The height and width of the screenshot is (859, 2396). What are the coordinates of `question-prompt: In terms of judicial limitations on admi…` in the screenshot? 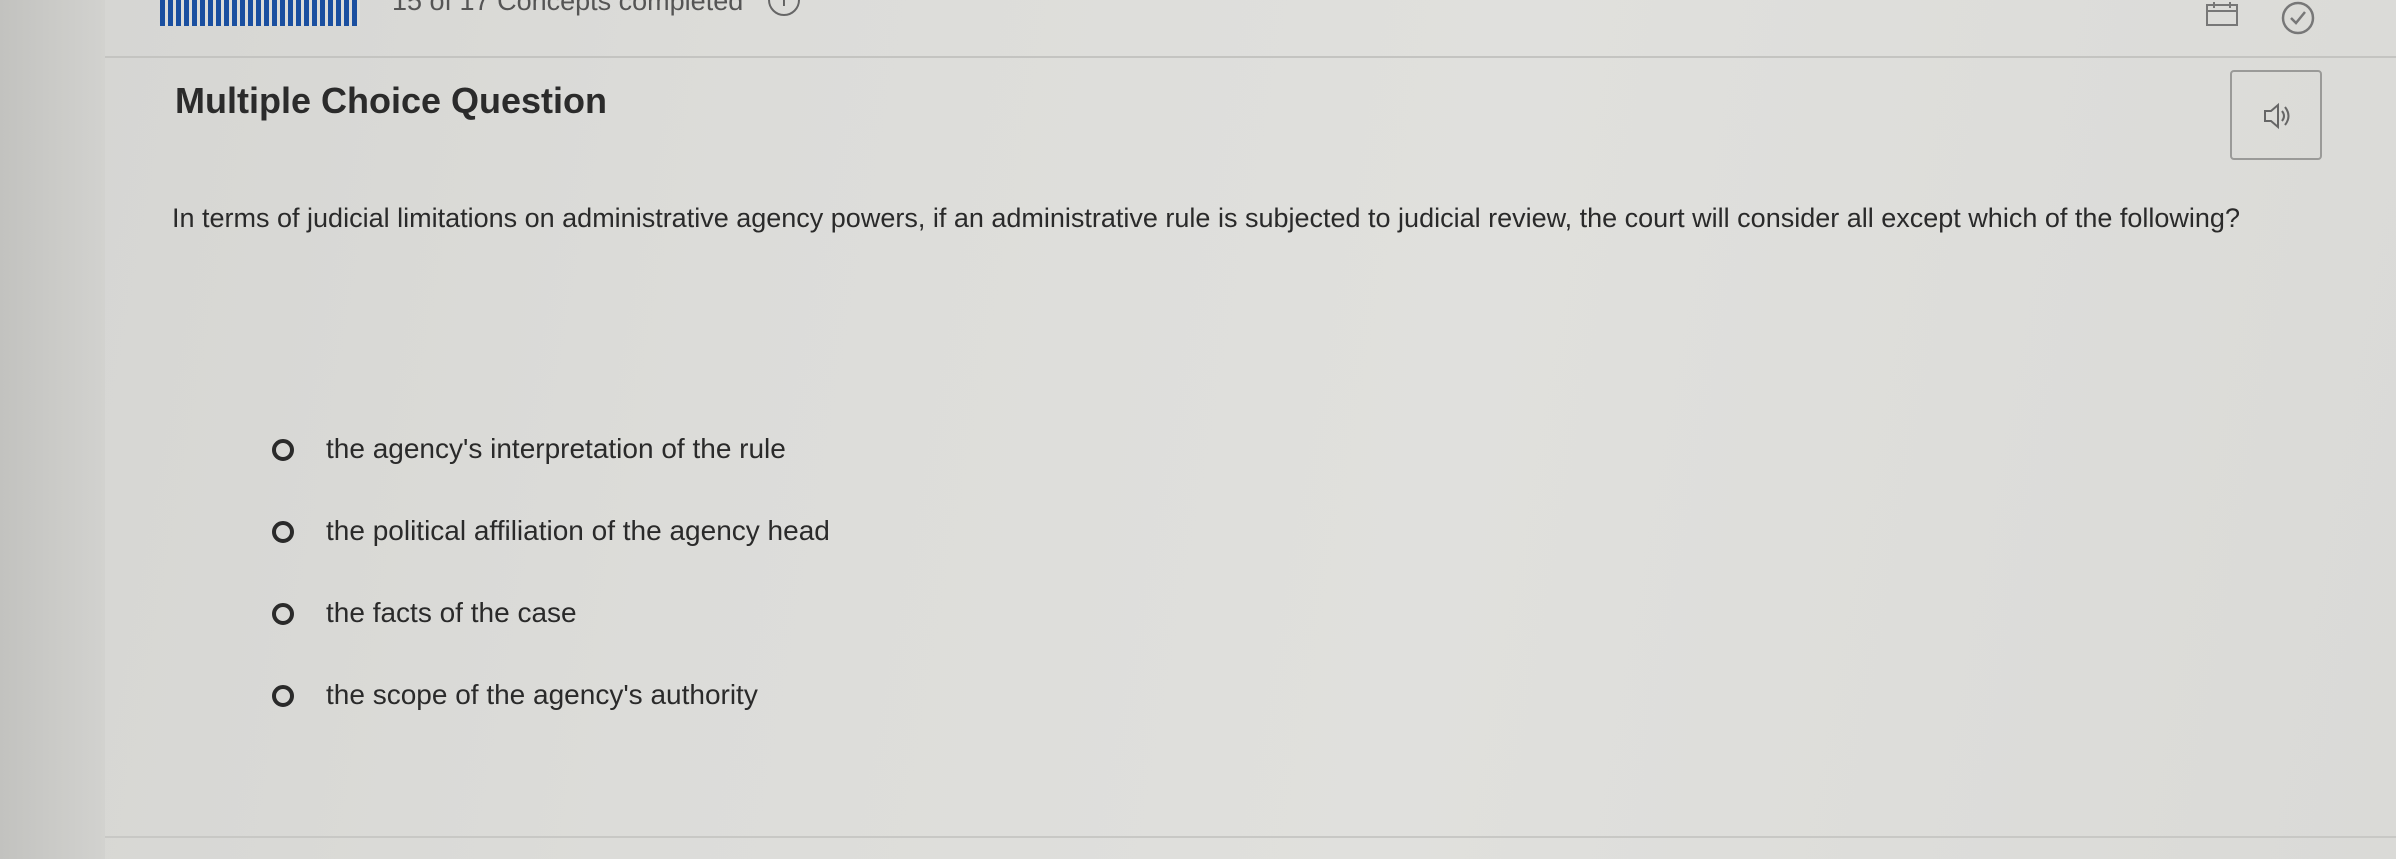 It's located at (1206, 218).